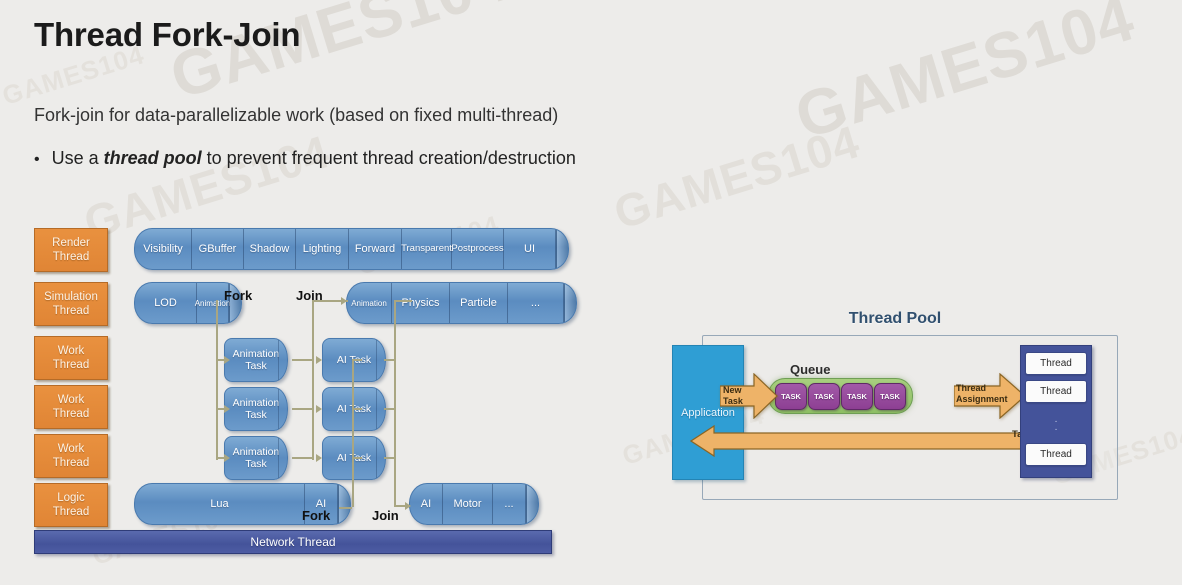 This screenshot has width=1182, height=585. Describe the element at coordinates (530, 249) in the screenshot. I see `task-segment: UI` at that location.